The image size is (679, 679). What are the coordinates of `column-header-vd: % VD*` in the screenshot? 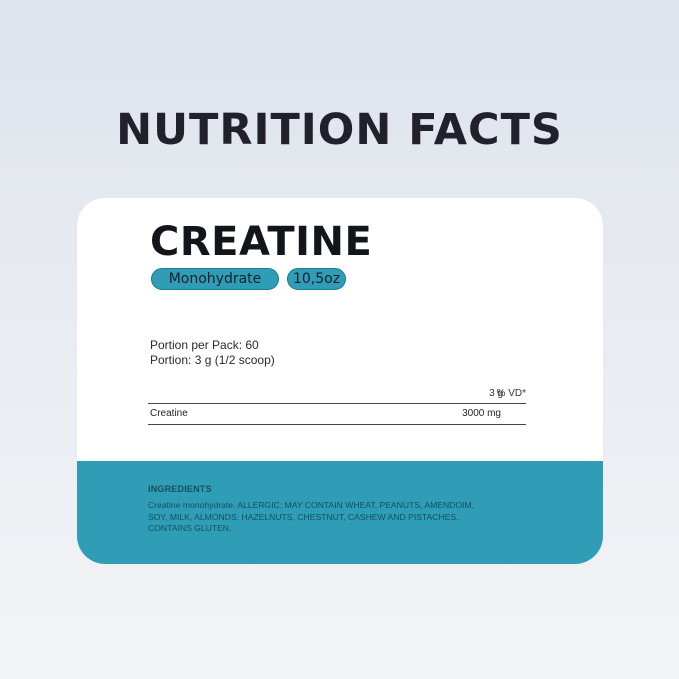 It's located at (511, 393).